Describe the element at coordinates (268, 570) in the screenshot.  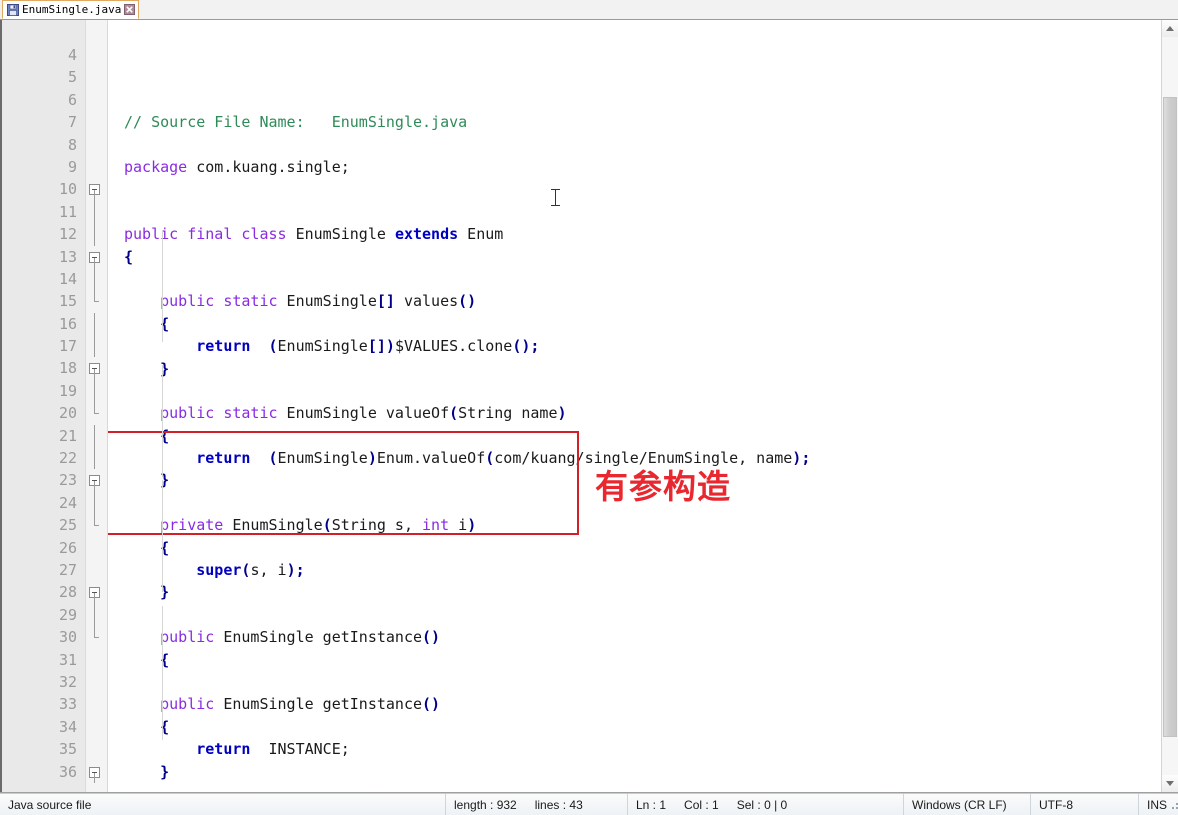
I see `code-token: s, i` at that location.